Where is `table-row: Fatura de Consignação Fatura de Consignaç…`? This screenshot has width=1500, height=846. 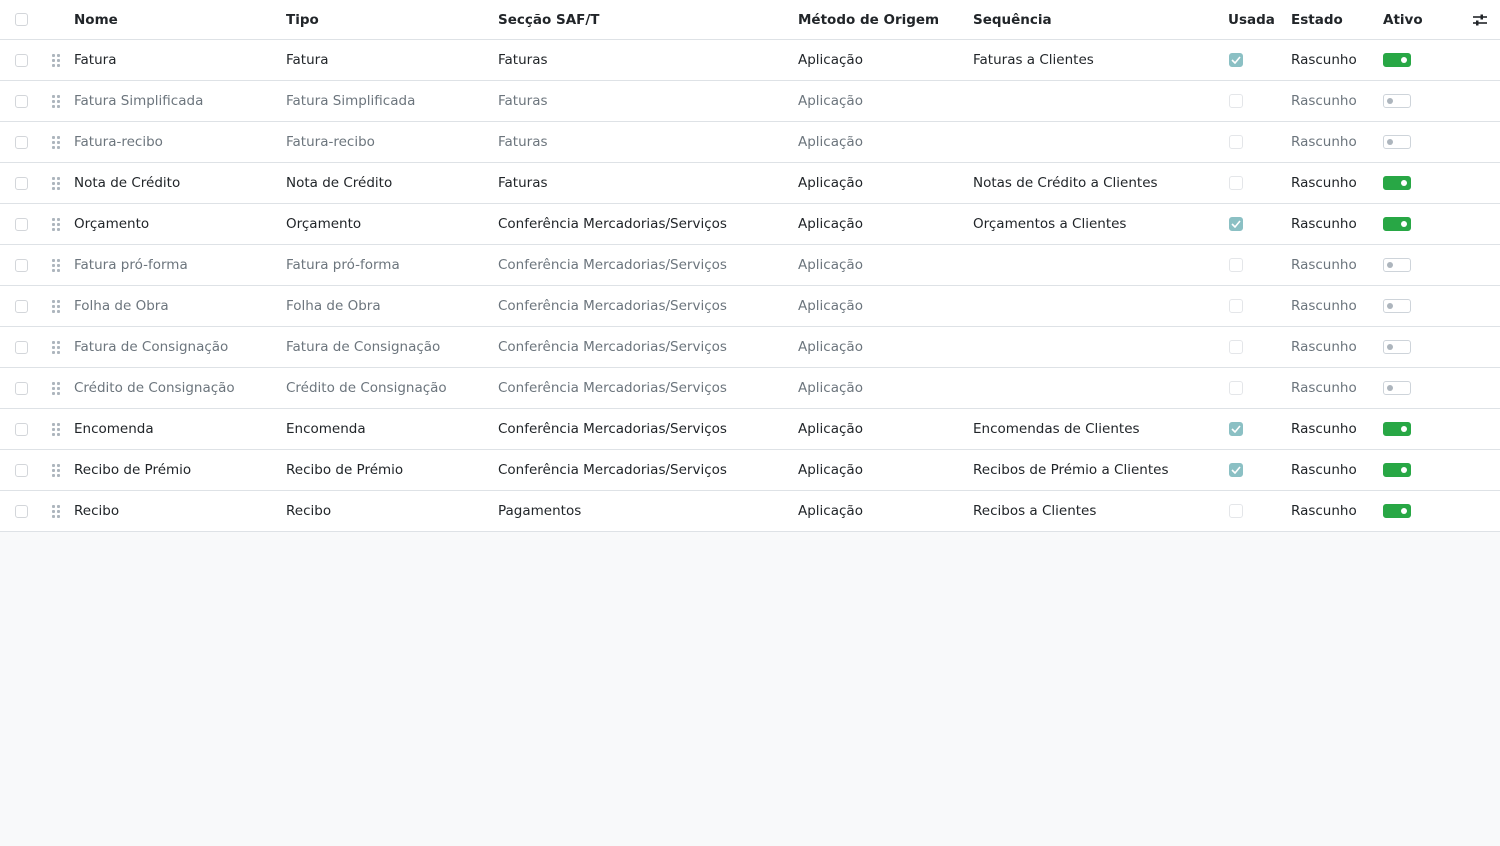 table-row: Fatura de Consignação Fatura de Consignaç… is located at coordinates (750, 347).